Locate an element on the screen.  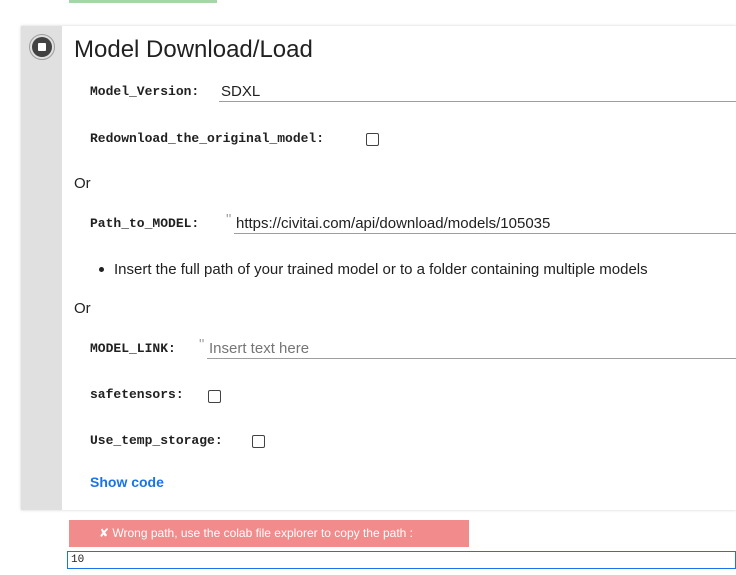
cell-gutter is located at coordinates (41, 268).